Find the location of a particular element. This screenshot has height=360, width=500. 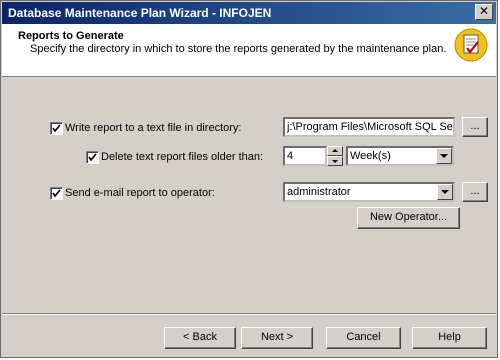

footer-separator is located at coordinates (249, 314).